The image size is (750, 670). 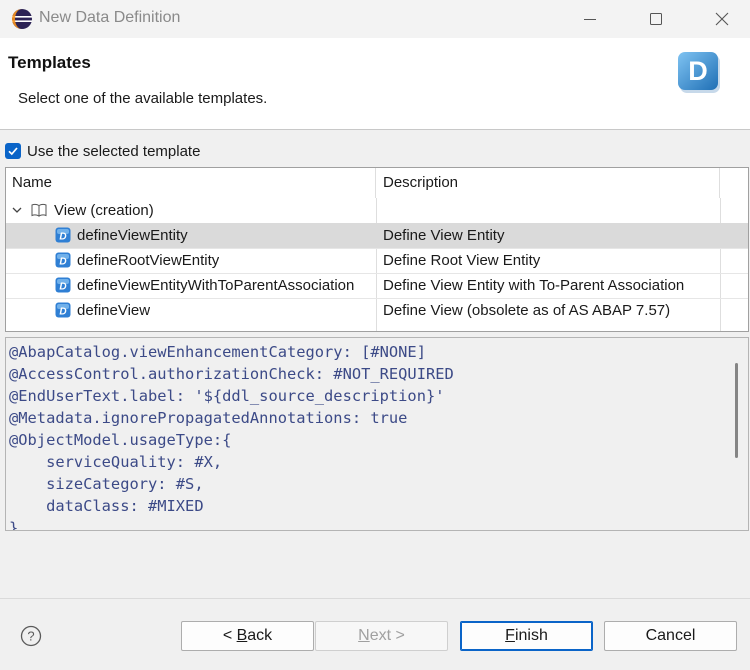 I want to click on code-line: dataClass: #MIXED, so click(x=106, y=506).